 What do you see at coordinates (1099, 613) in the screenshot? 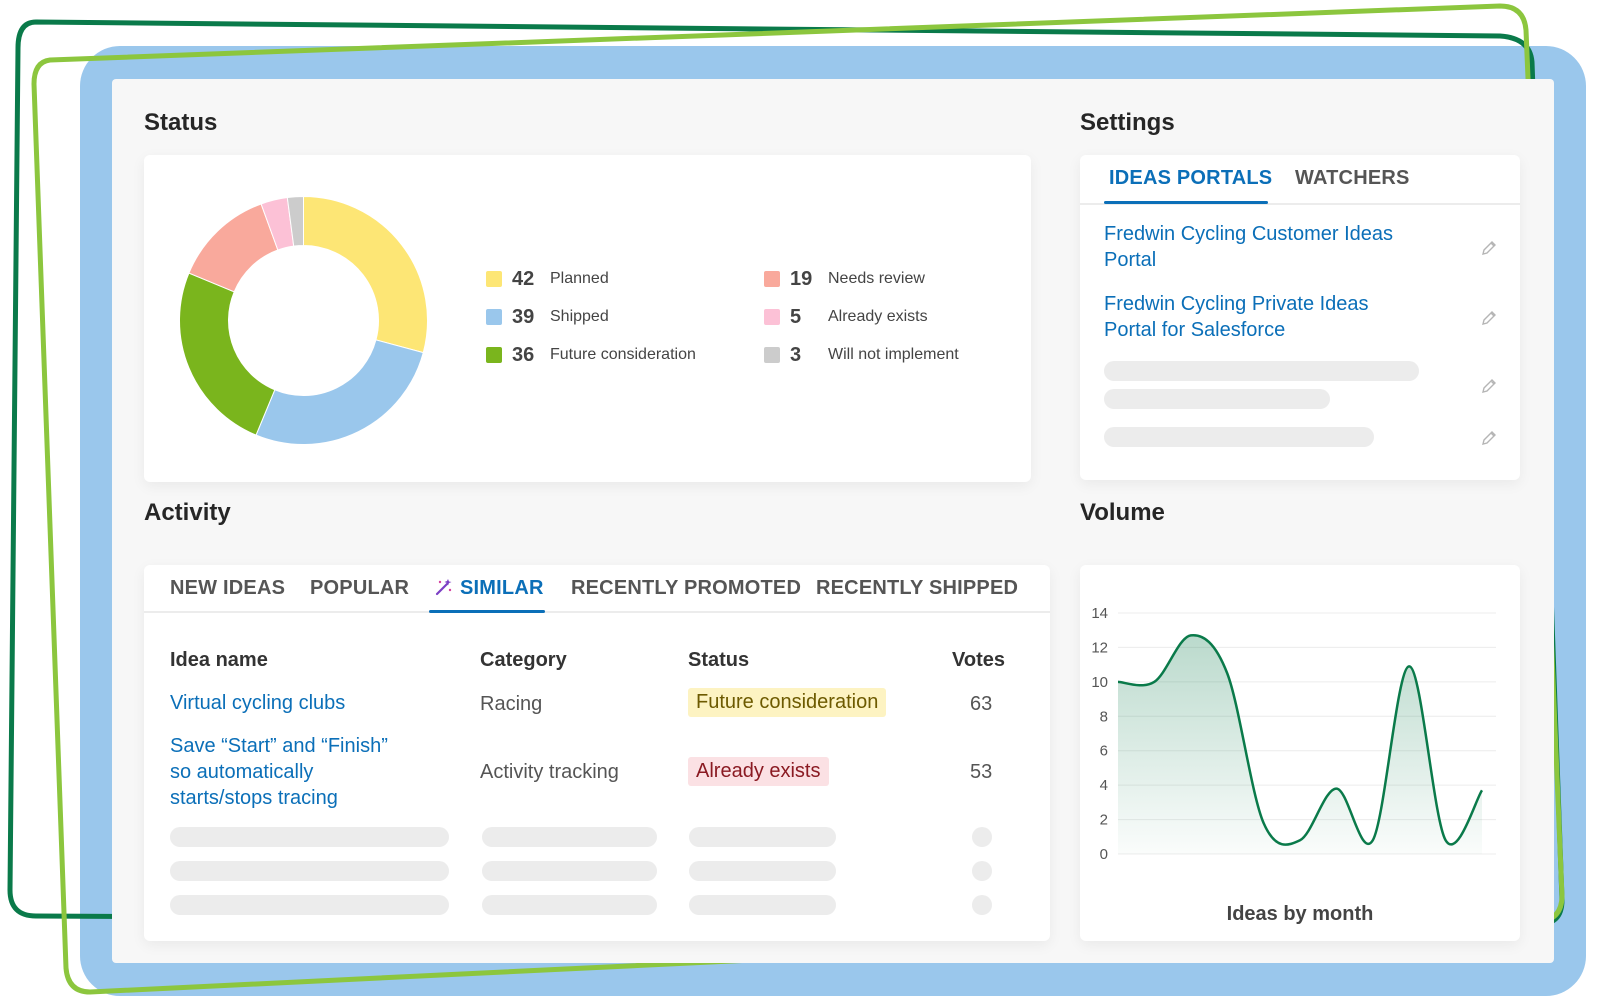
I see `y-tick-label: 14` at bounding box center [1099, 613].